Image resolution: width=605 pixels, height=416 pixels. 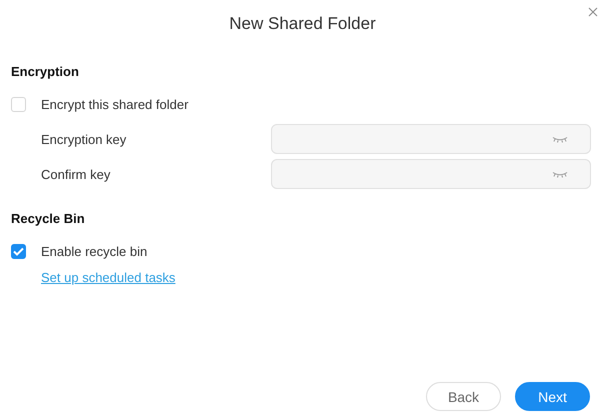 What do you see at coordinates (552, 396) in the screenshot?
I see `next-button: Next` at bounding box center [552, 396].